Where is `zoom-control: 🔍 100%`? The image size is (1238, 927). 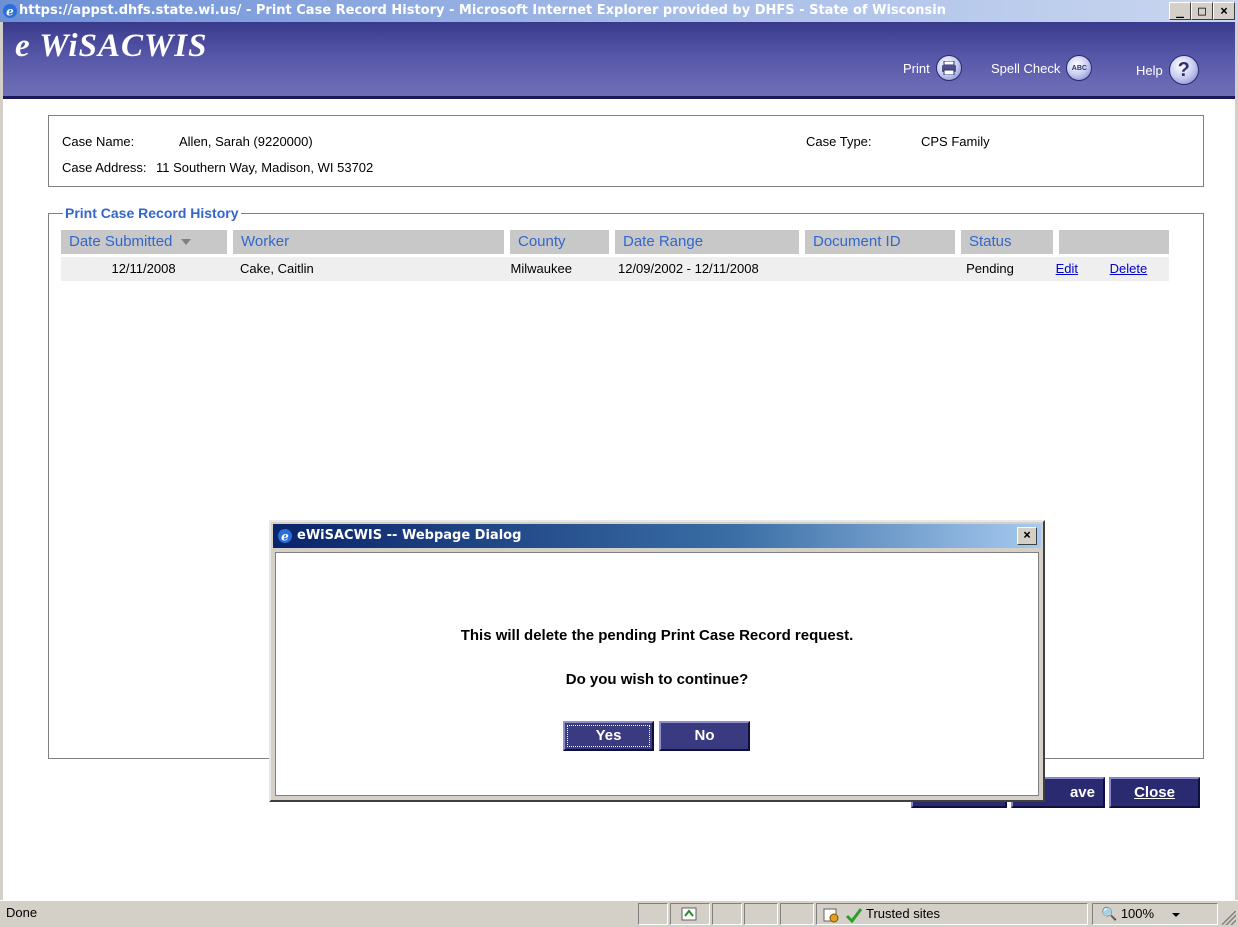
zoom-control: 🔍 100% is located at coordinates (1155, 914).